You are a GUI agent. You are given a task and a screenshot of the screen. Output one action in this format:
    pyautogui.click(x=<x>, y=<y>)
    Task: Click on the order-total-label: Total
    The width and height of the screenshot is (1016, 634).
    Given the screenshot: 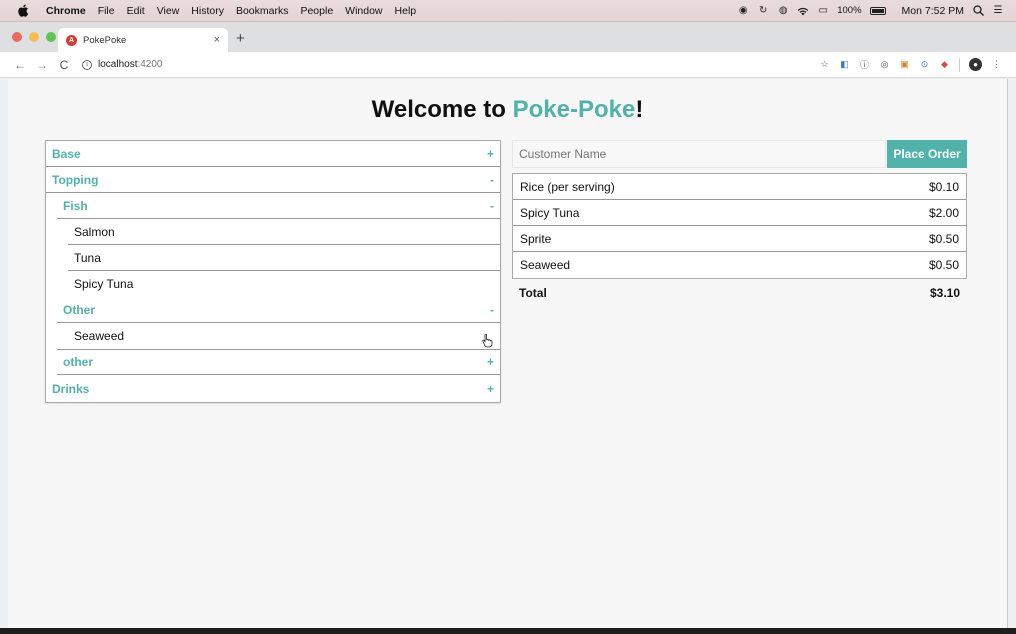 What is the action you would take?
    pyautogui.click(x=533, y=293)
    